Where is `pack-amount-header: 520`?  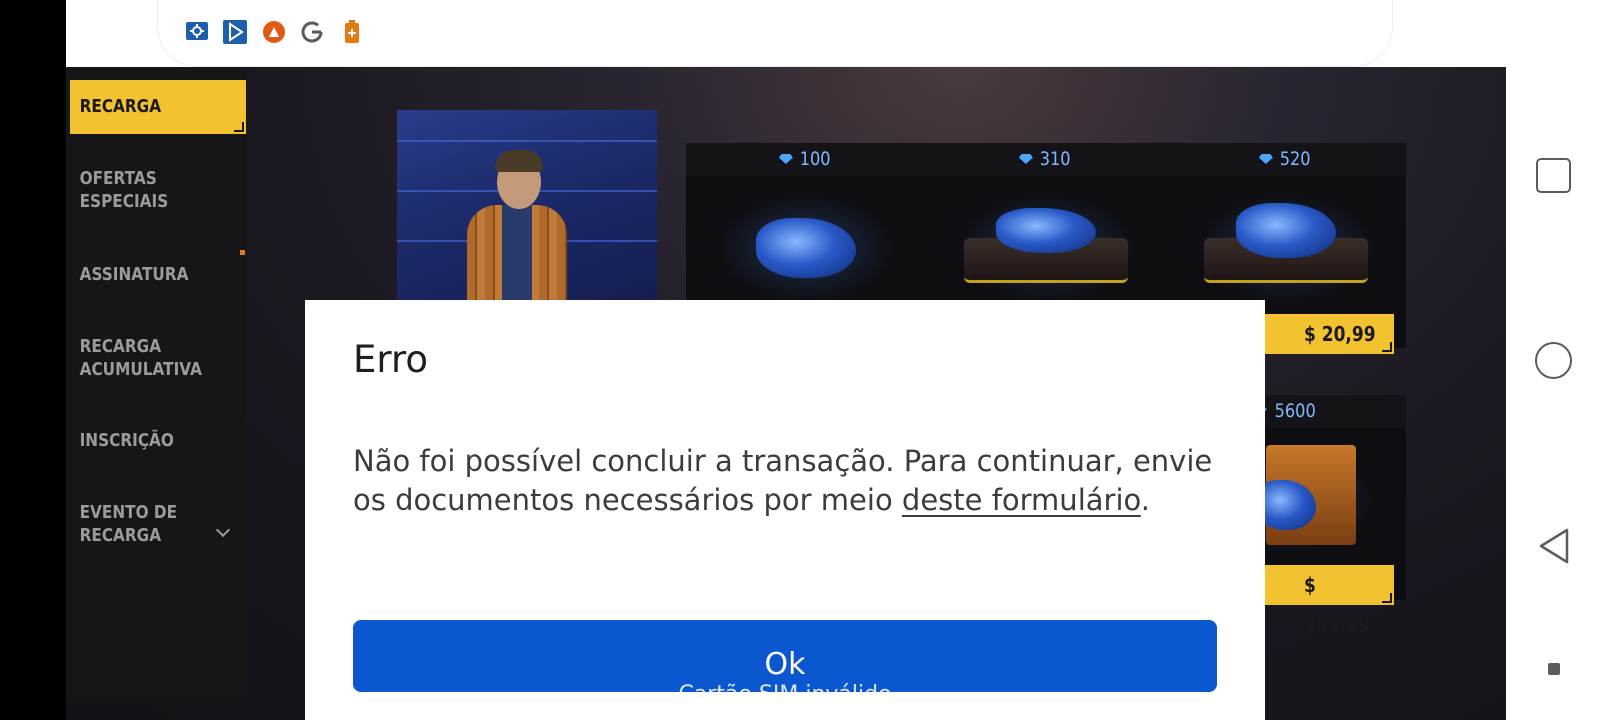
pack-amount-header: 520 is located at coordinates (1286, 159).